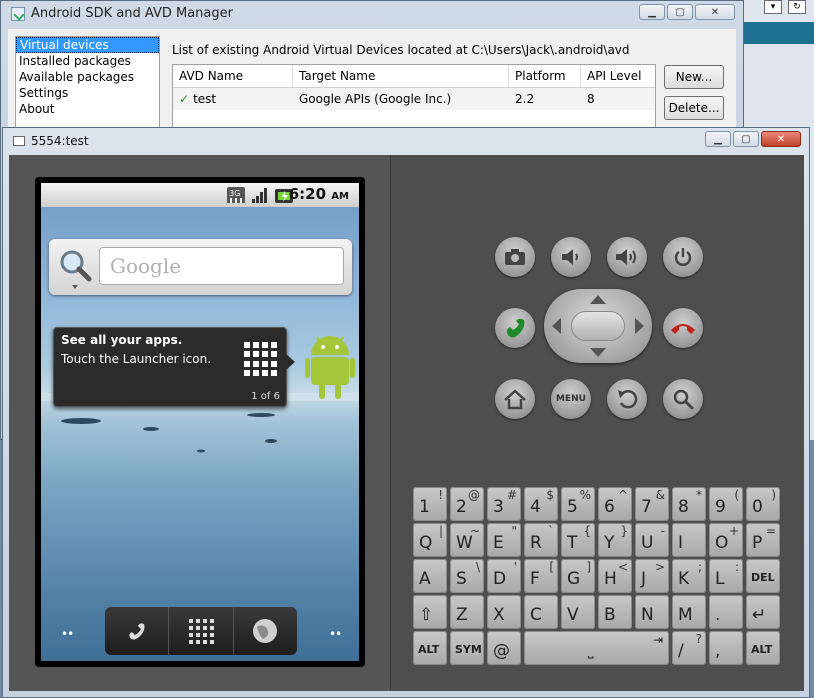 This screenshot has height=698, width=814. I want to click on key-y: Y}, so click(615, 540).